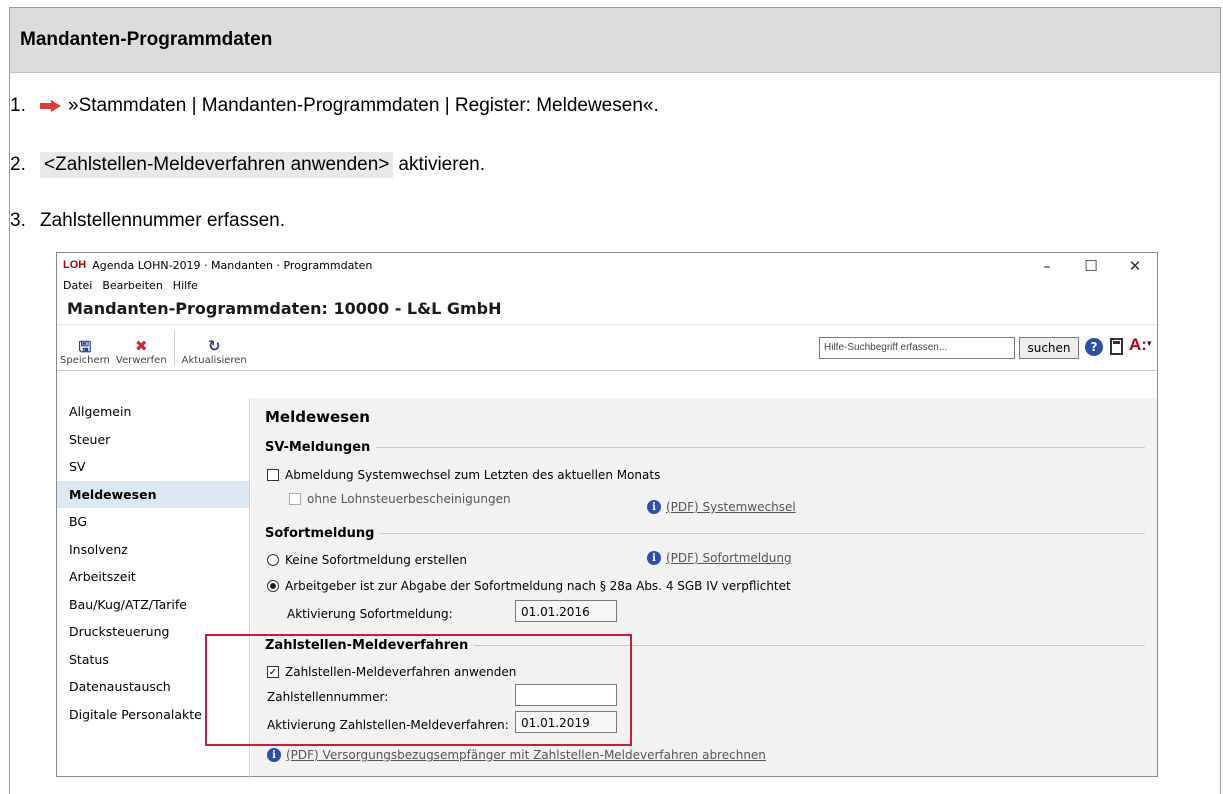 This screenshot has height=794, width=1223. I want to click on sidebar-item-sv: SV, so click(153, 467).